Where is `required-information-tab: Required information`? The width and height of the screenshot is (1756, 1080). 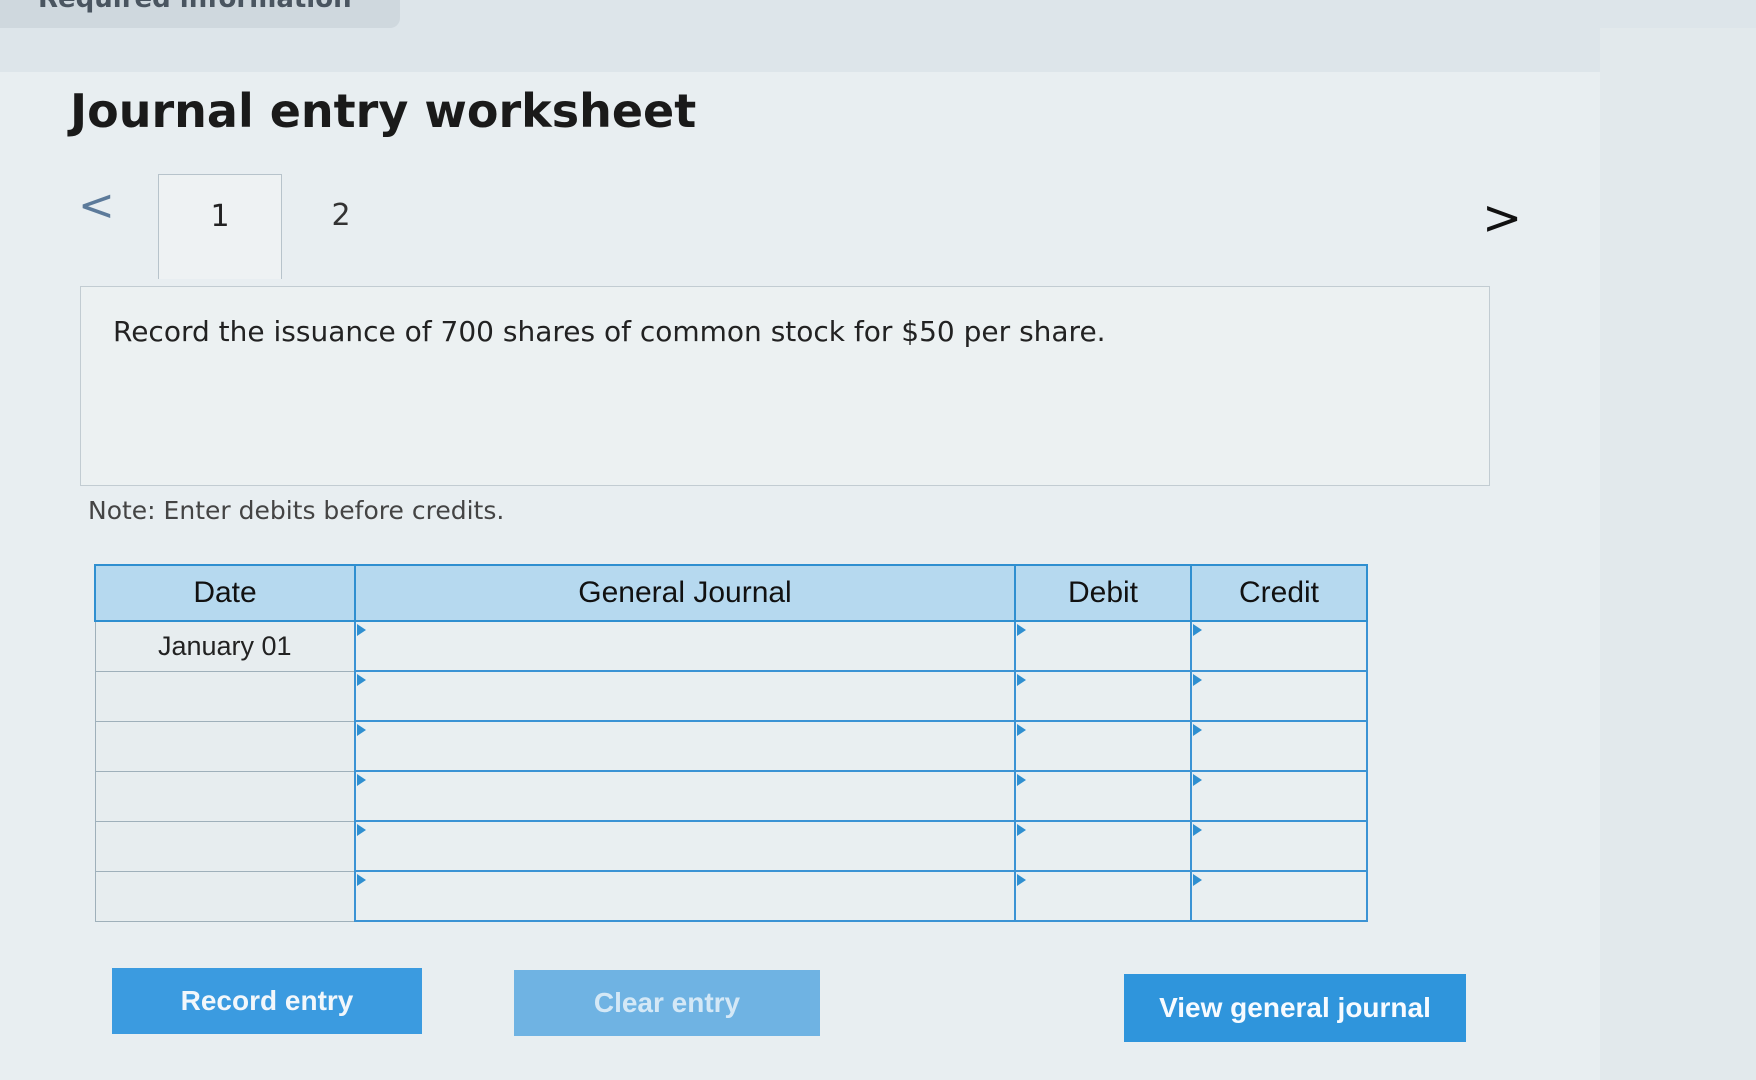 required-information-tab: Required information is located at coordinates (200, 14).